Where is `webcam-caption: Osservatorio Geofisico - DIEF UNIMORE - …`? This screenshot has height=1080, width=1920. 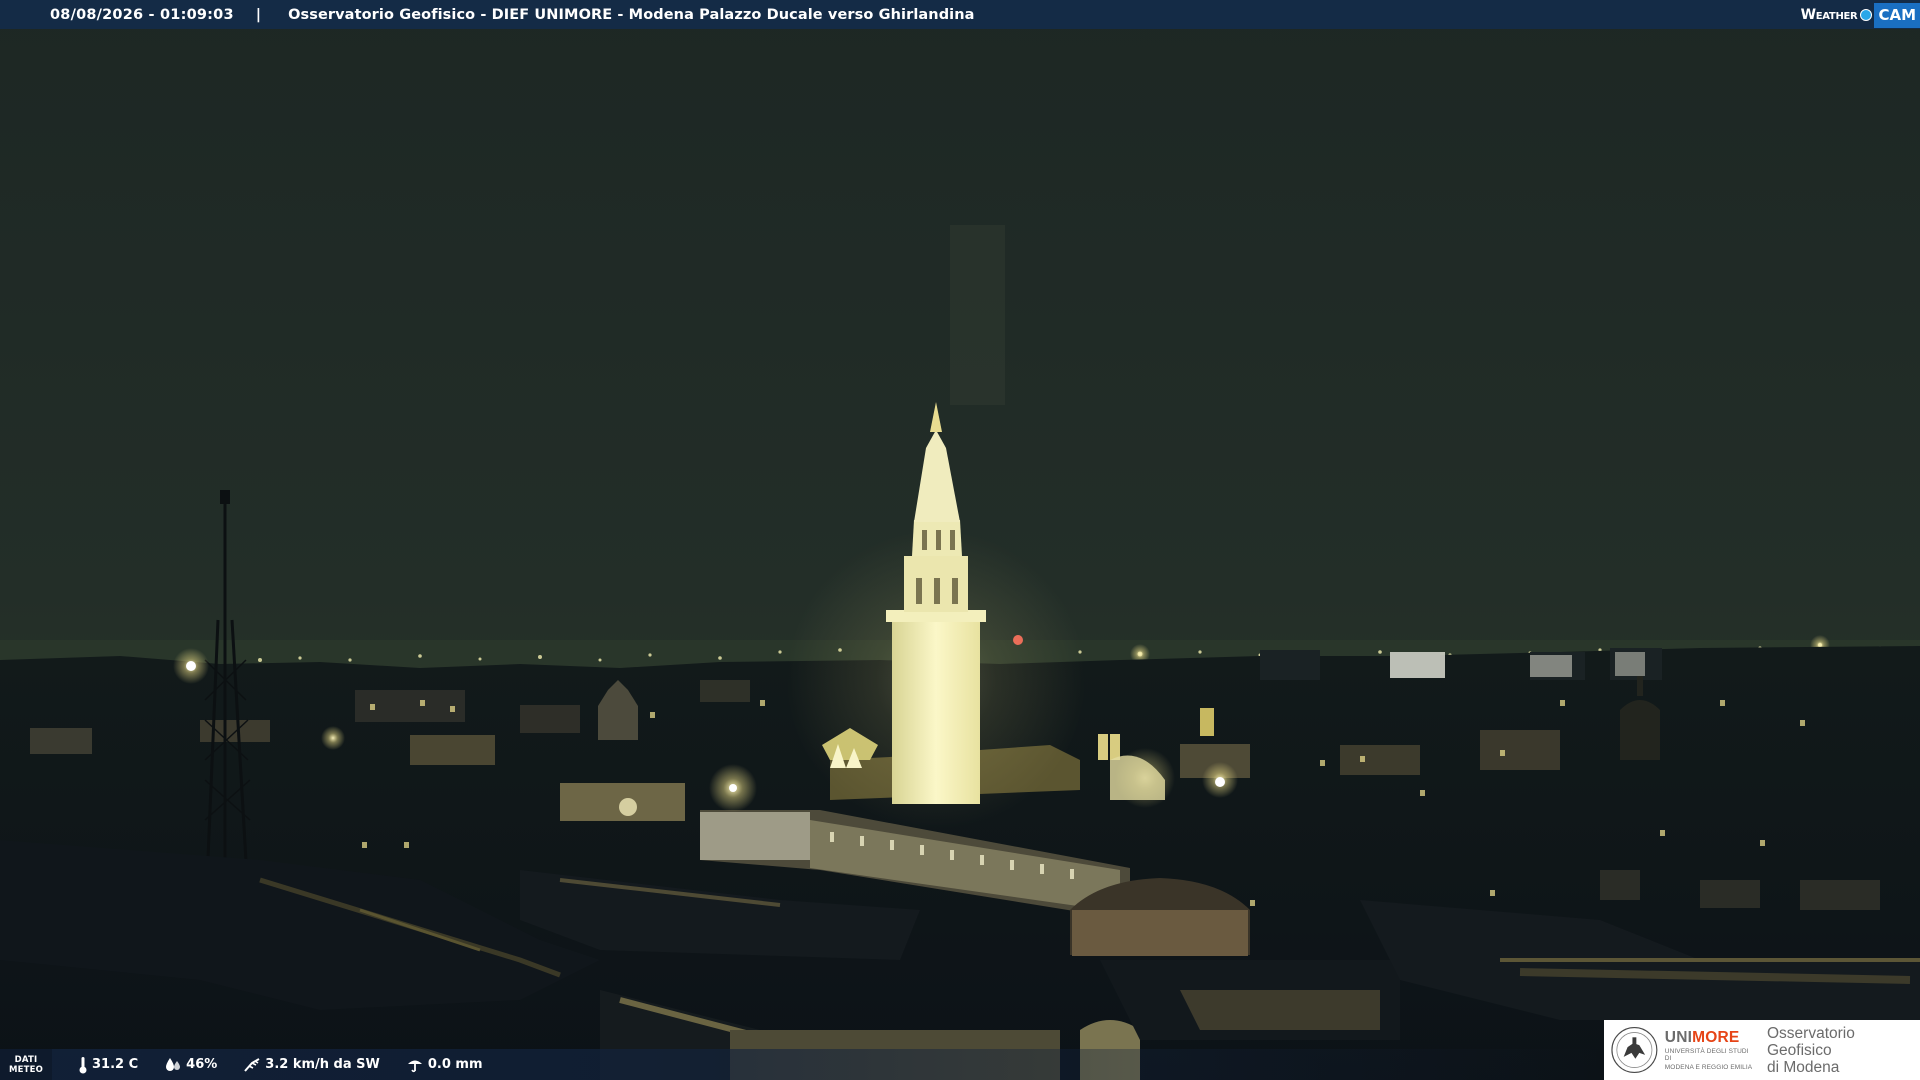 webcam-caption: Osservatorio Geofisico - DIEF UNIMORE - … is located at coordinates (631, 14).